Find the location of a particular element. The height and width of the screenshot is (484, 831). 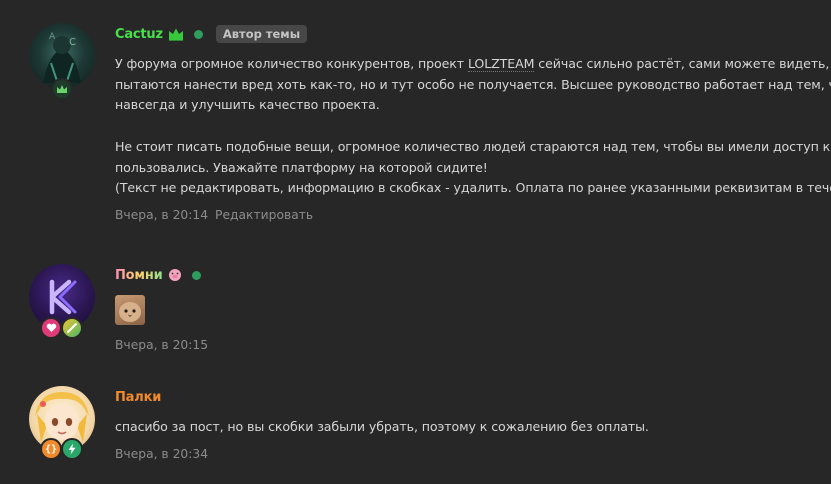

post-time: Вчера, в 20:34 is located at coordinates (161, 454).